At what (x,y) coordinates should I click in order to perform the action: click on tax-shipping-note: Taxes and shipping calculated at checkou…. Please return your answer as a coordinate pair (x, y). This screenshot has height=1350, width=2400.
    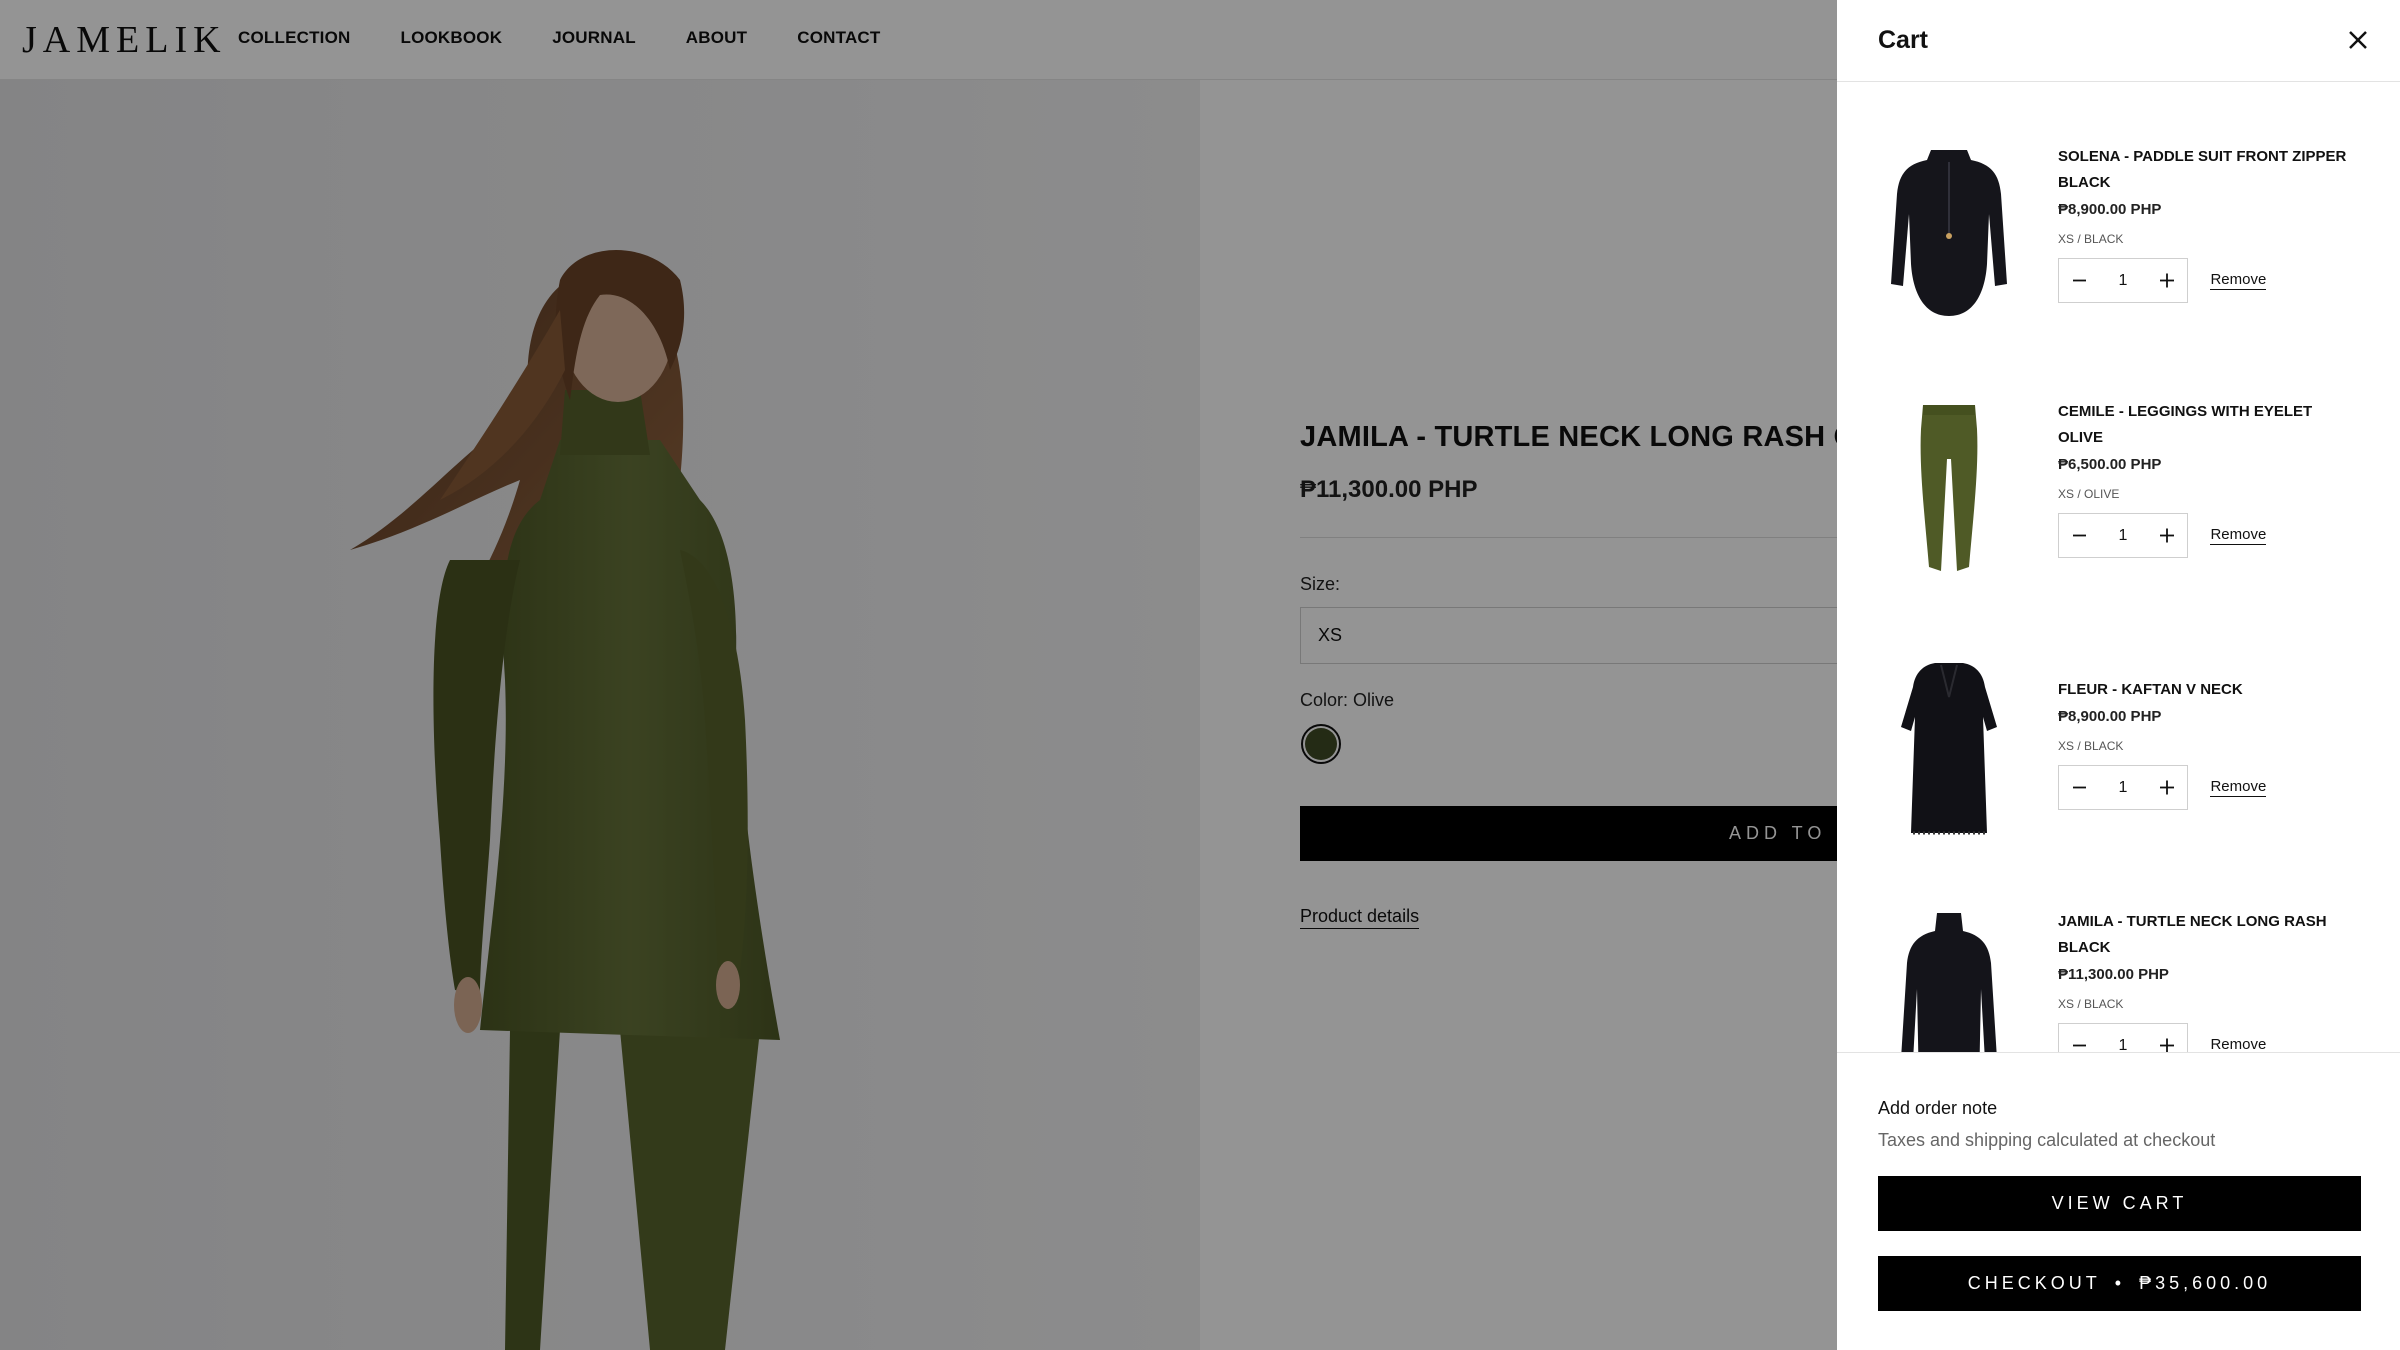
    Looking at the image, I should click on (2047, 1140).